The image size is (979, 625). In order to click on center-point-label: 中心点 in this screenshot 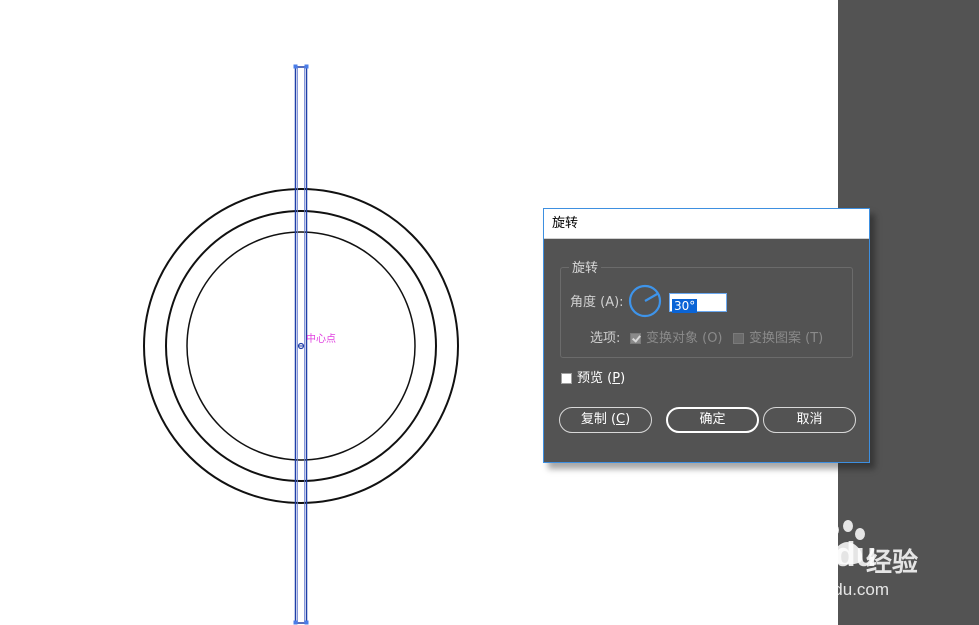, I will do `click(321, 339)`.